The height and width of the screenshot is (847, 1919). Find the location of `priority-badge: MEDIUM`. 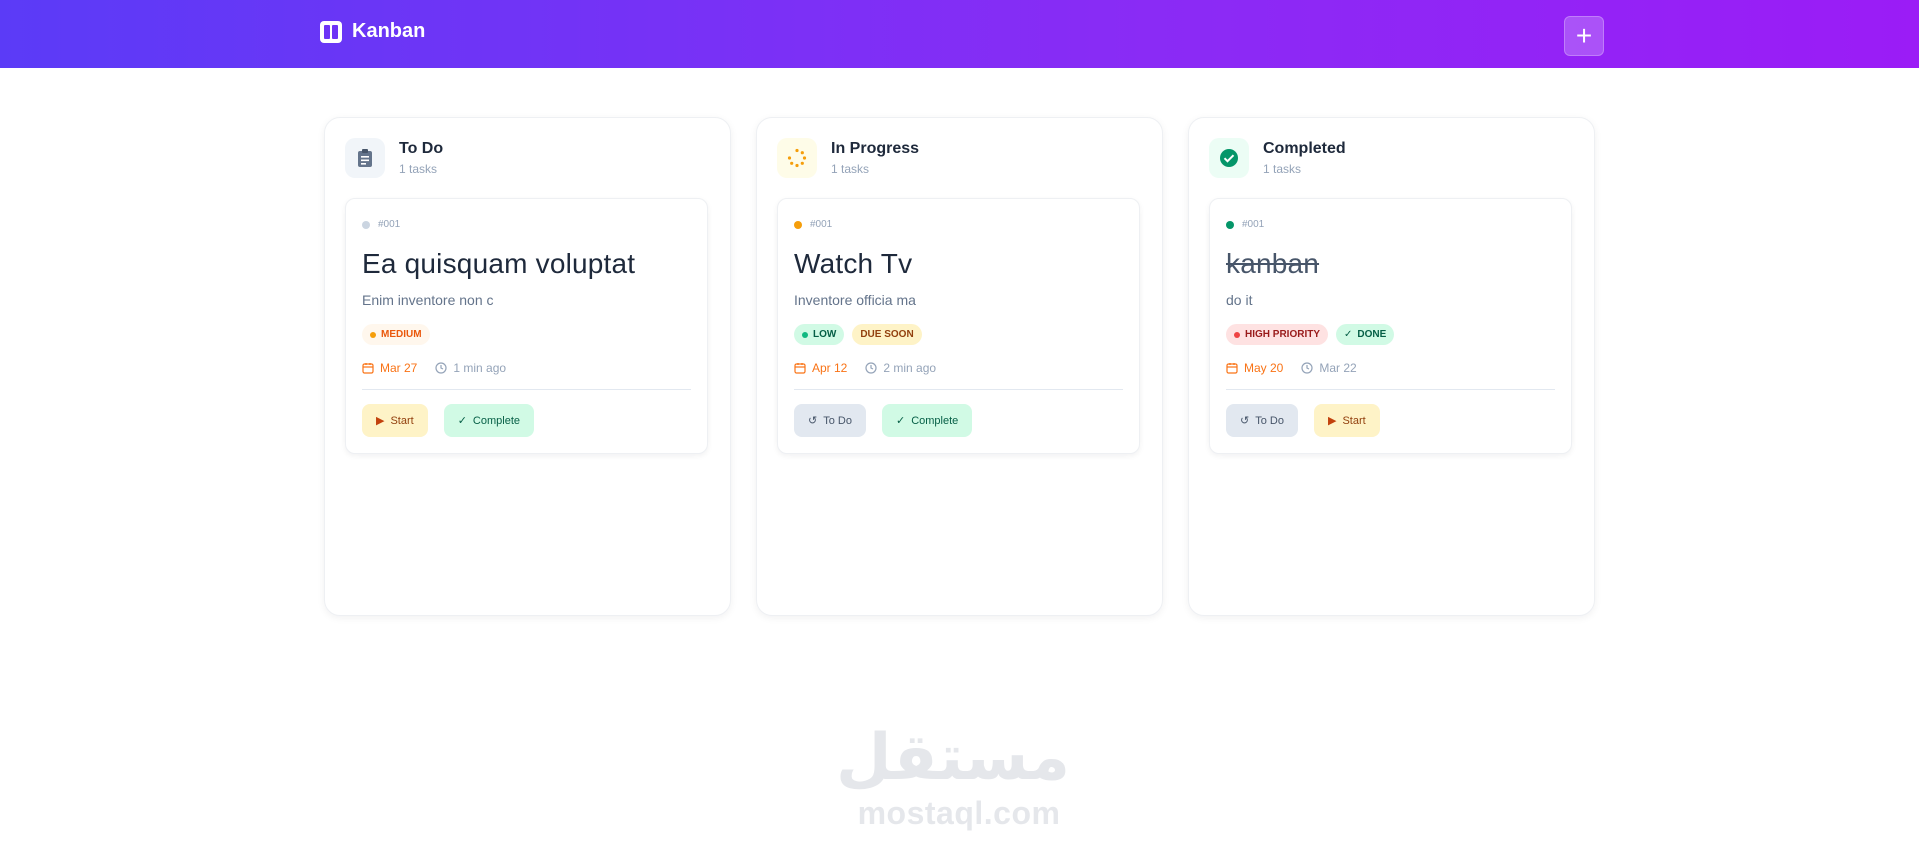

priority-badge: MEDIUM is located at coordinates (396, 334).